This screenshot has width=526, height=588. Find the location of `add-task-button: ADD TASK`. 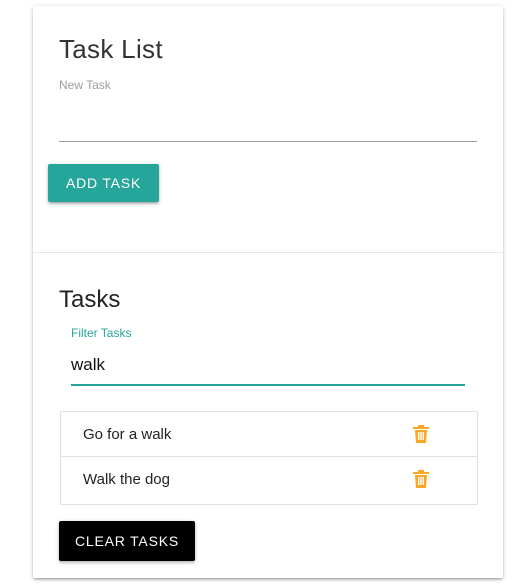

add-task-button: ADD TASK is located at coordinates (103, 183).